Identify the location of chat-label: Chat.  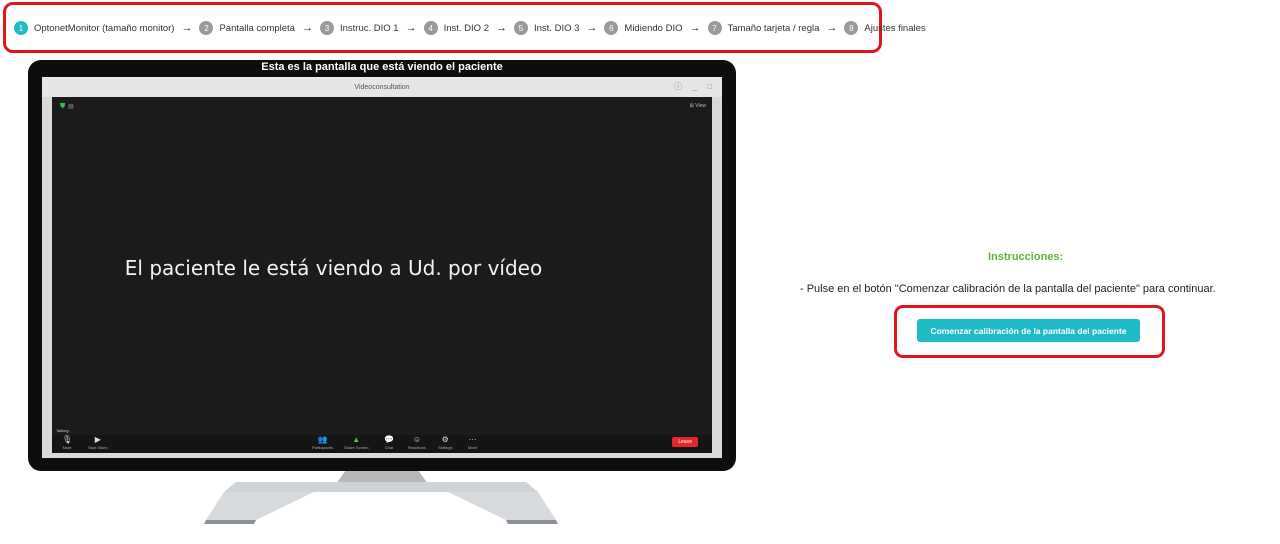
(389, 447).